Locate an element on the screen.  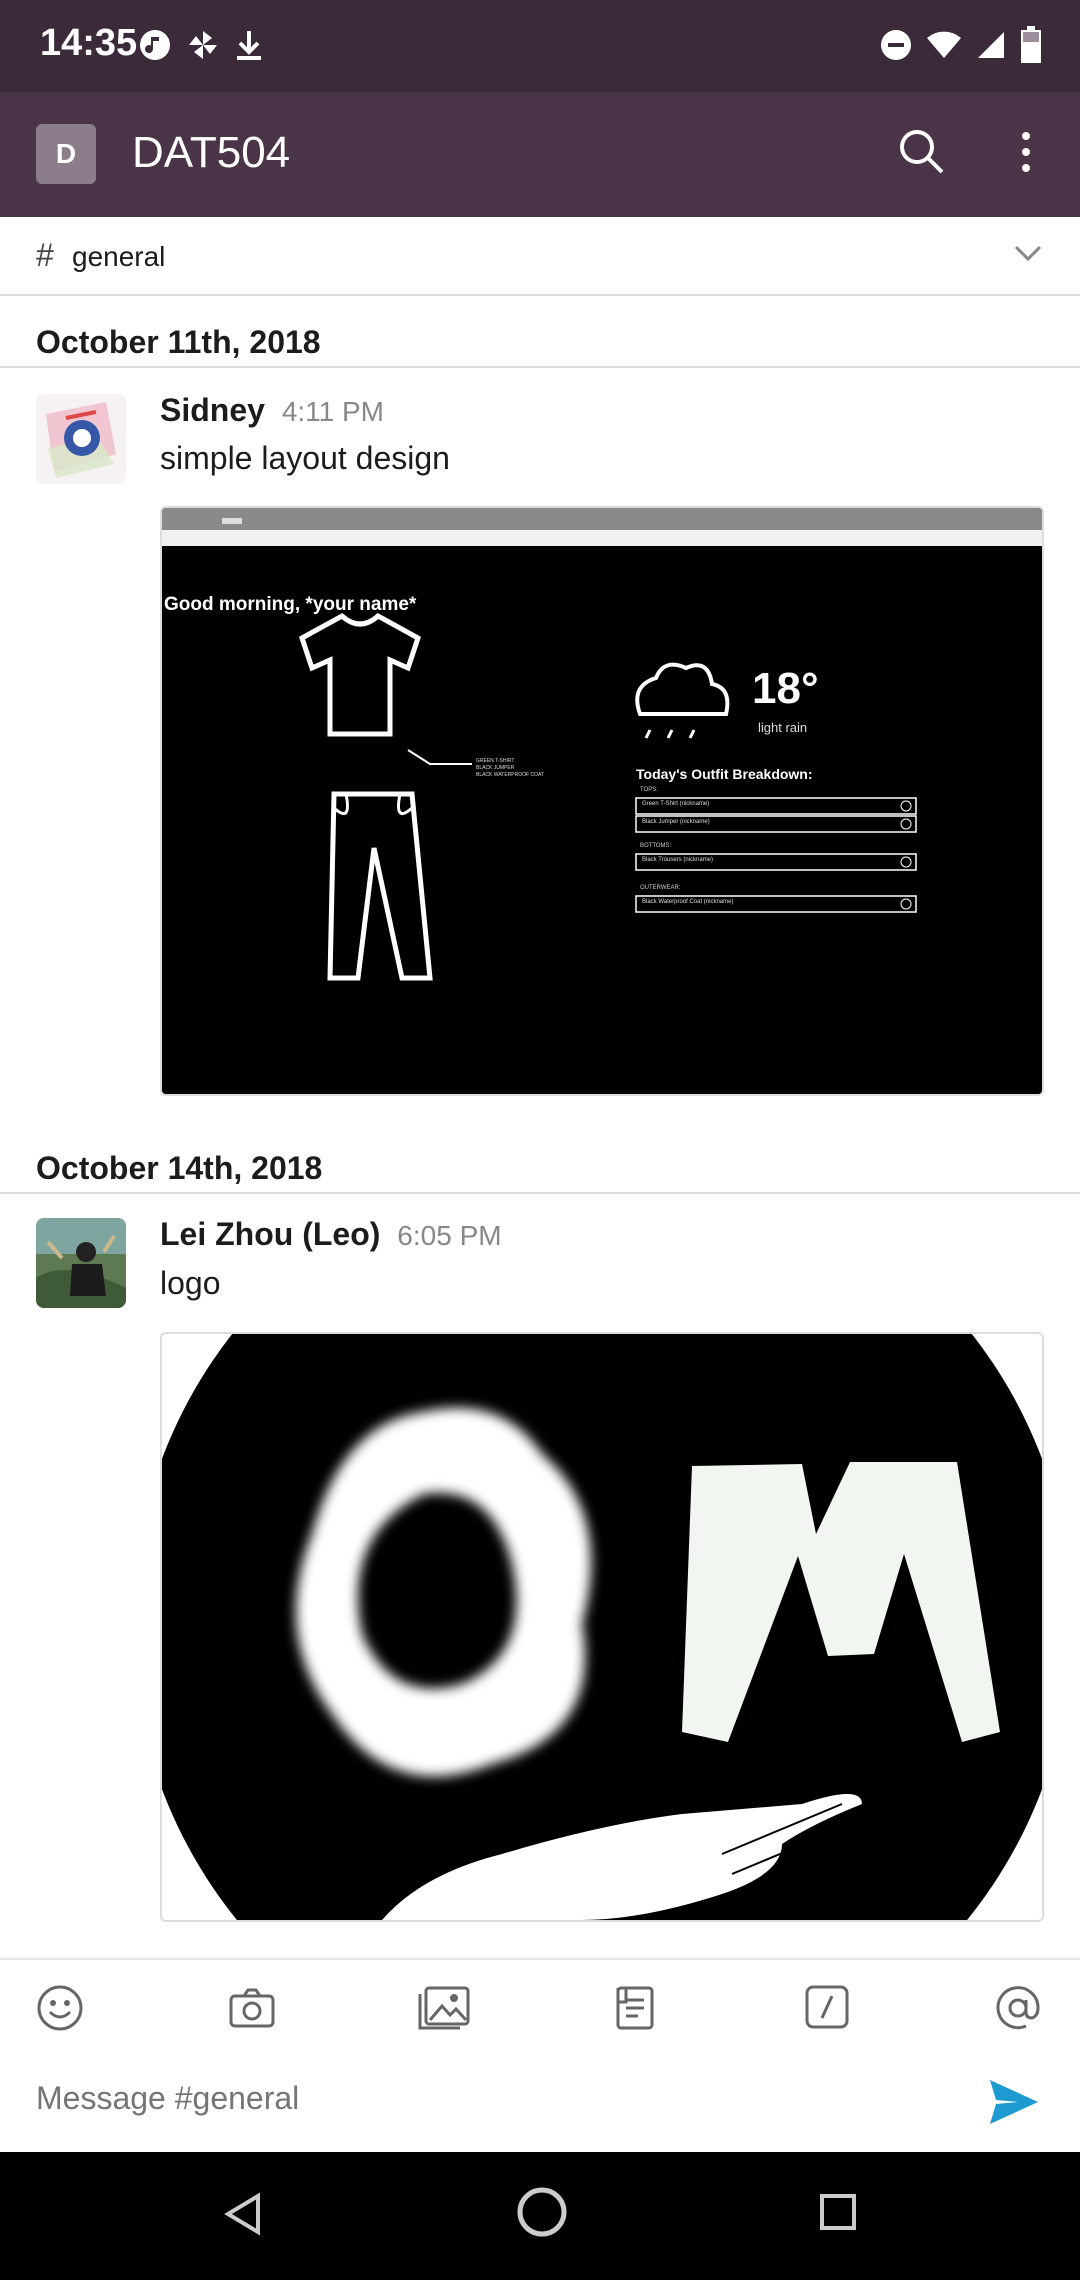
pinwheel-icon is located at coordinates (203, 45).